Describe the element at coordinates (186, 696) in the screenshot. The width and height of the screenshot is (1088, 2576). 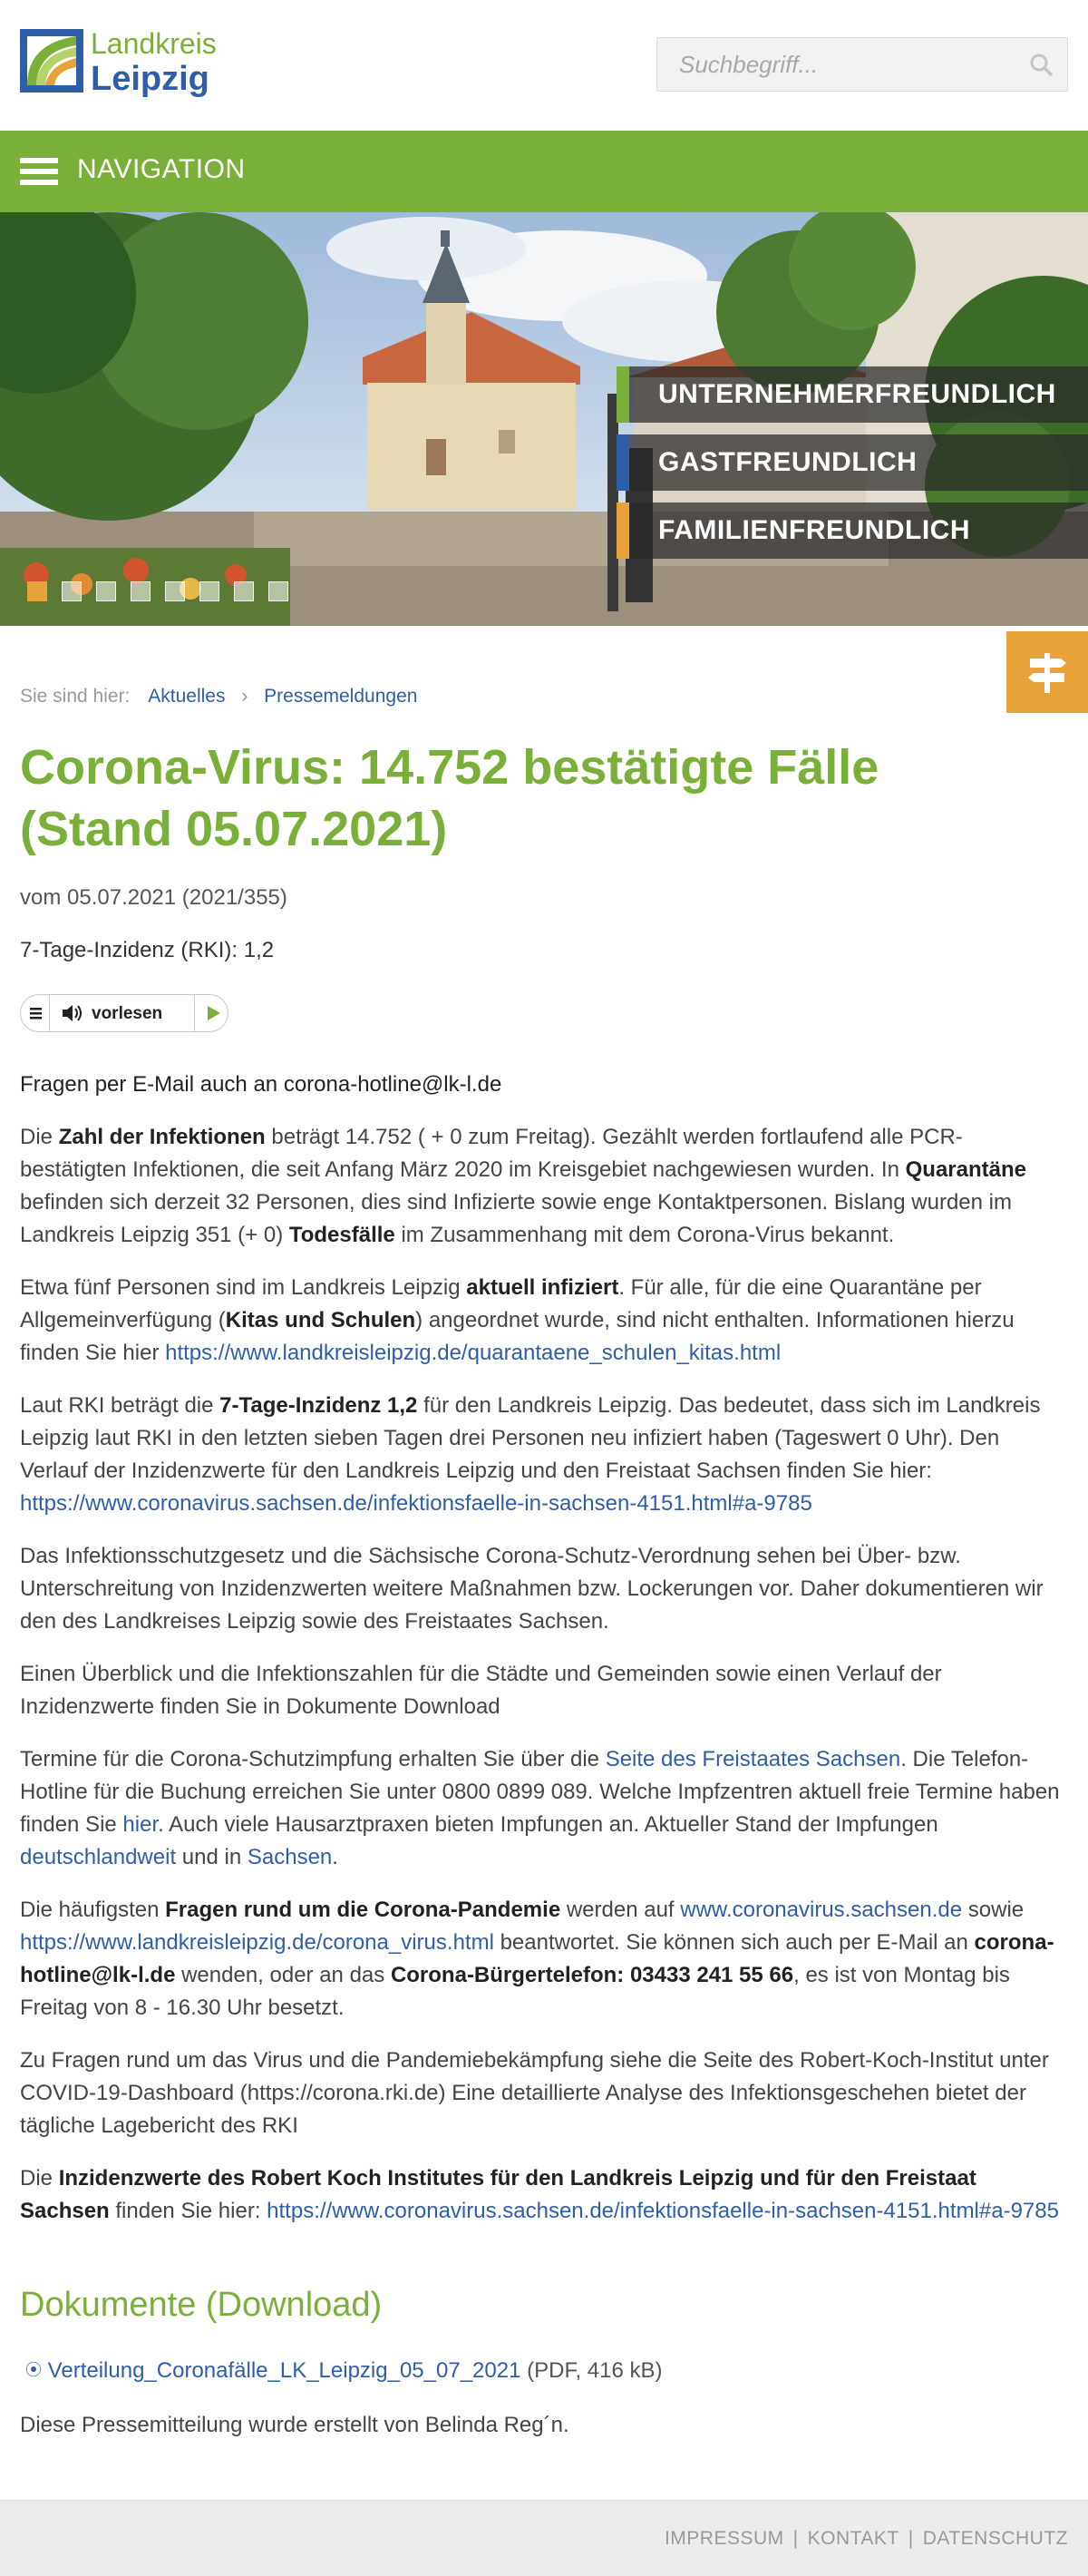
I see `breadcrumb-link-aktuelles: Aktuelles` at that location.